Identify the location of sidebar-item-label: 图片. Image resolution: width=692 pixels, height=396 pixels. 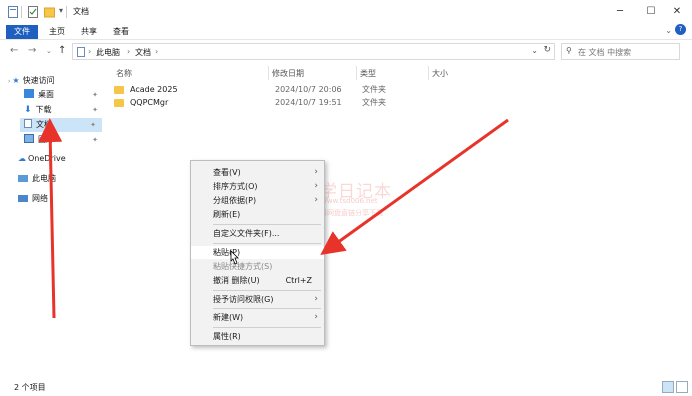
(46, 139).